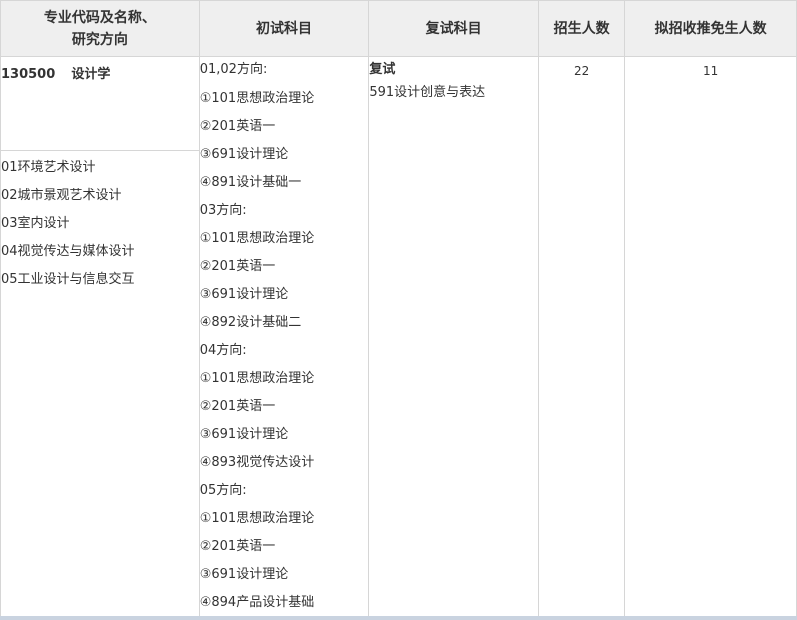 This screenshot has width=797, height=620. Describe the element at coordinates (257, 462) in the screenshot. I see `exam-line: ④893视觉传达设计` at that location.